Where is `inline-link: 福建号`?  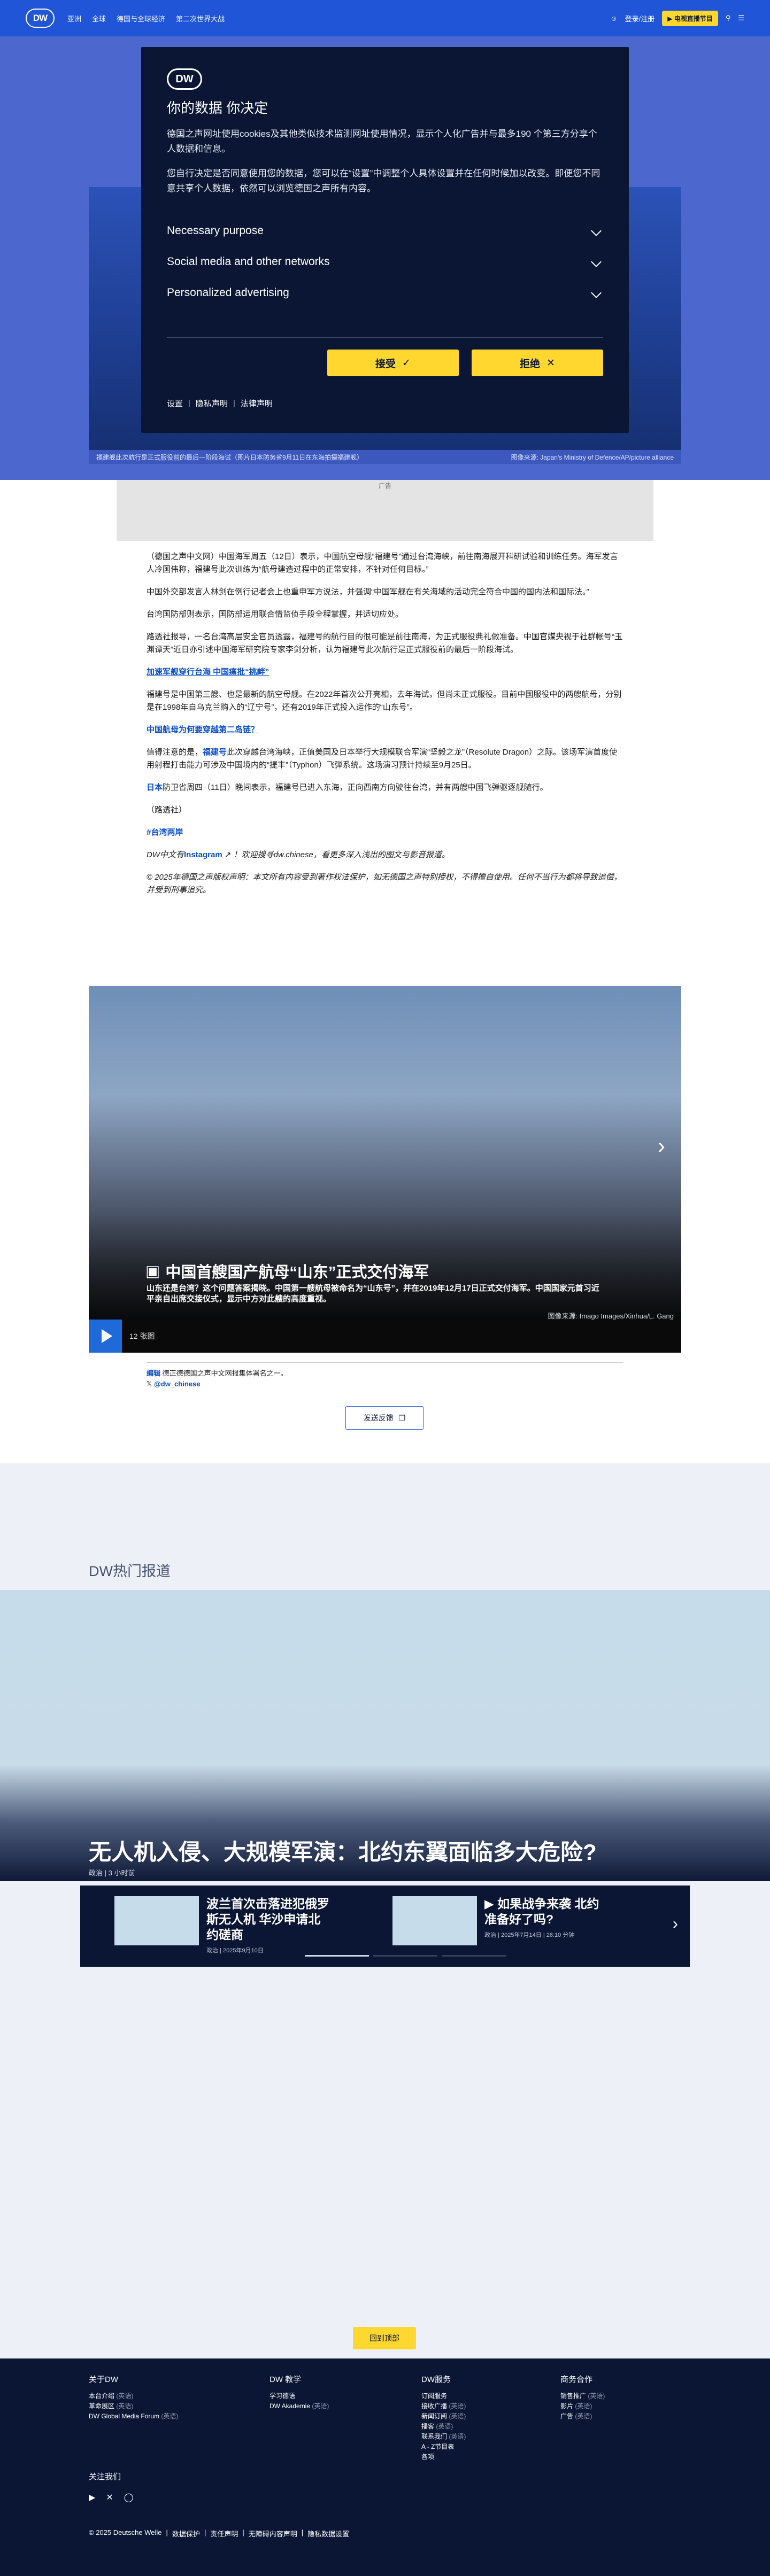
inline-link: 福建号 is located at coordinates (215, 753).